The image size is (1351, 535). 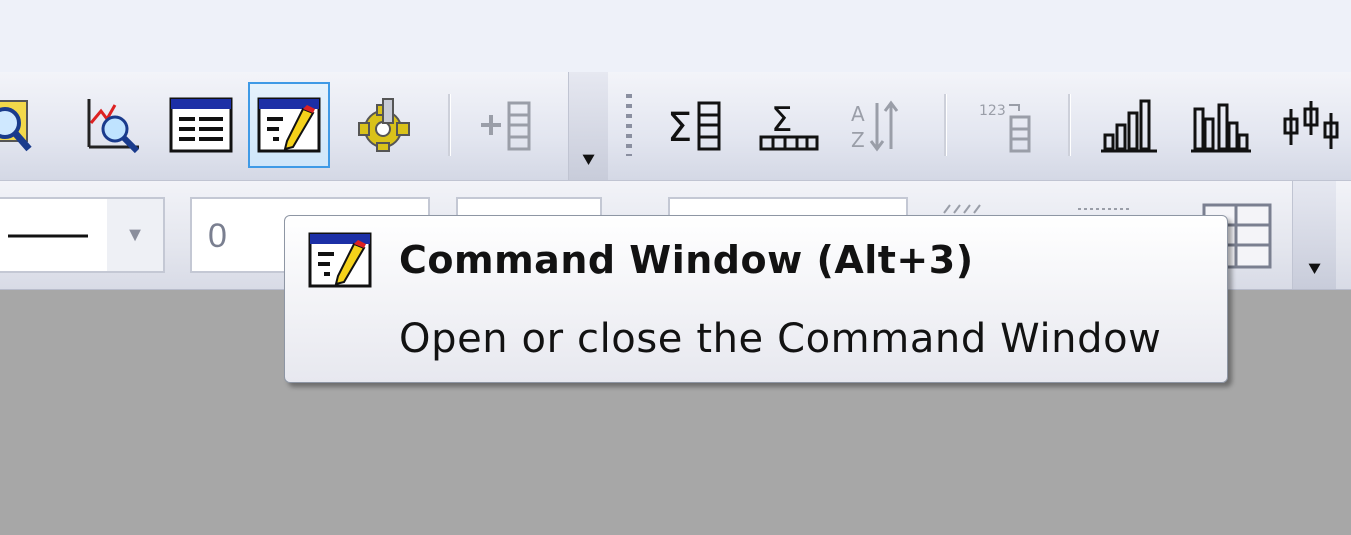 What do you see at coordinates (48, 236) in the screenshot?
I see `line-style-preview` at bounding box center [48, 236].